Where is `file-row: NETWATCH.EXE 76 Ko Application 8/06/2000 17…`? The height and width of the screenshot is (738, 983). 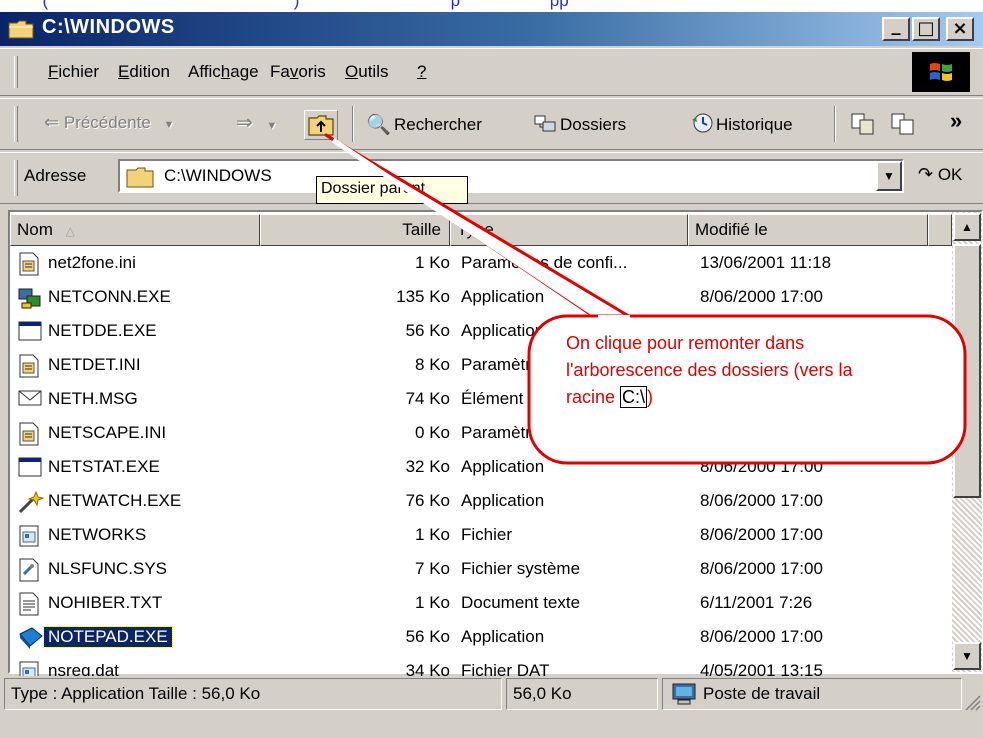 file-row: NETWATCH.EXE 76 Ko Application 8/06/2000 17… is located at coordinates (477, 503).